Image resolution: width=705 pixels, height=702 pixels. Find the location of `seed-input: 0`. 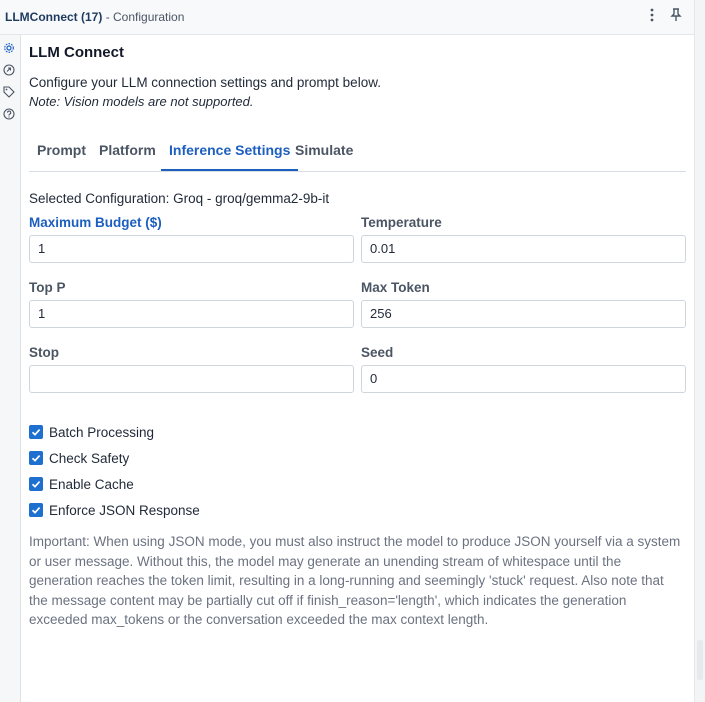

seed-input: 0 is located at coordinates (523, 379).